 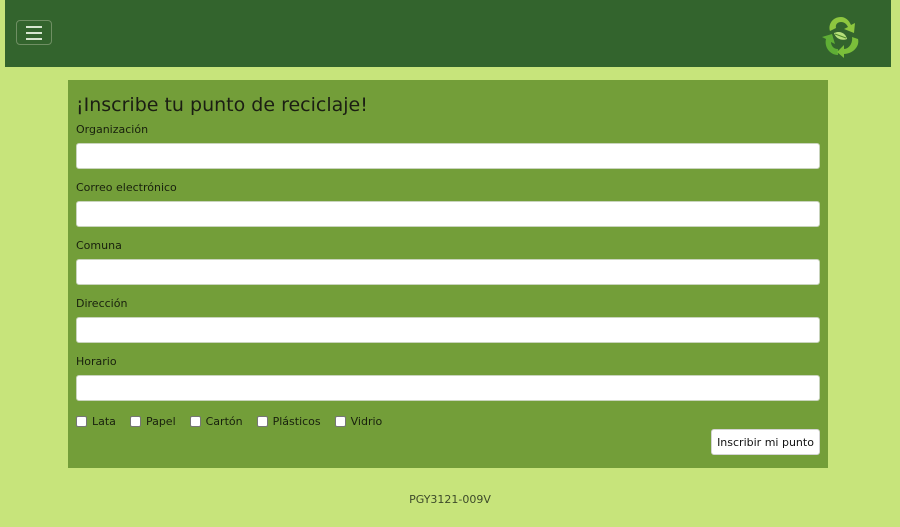 What do you see at coordinates (448, 156) in the screenshot?
I see `organization-input` at bounding box center [448, 156].